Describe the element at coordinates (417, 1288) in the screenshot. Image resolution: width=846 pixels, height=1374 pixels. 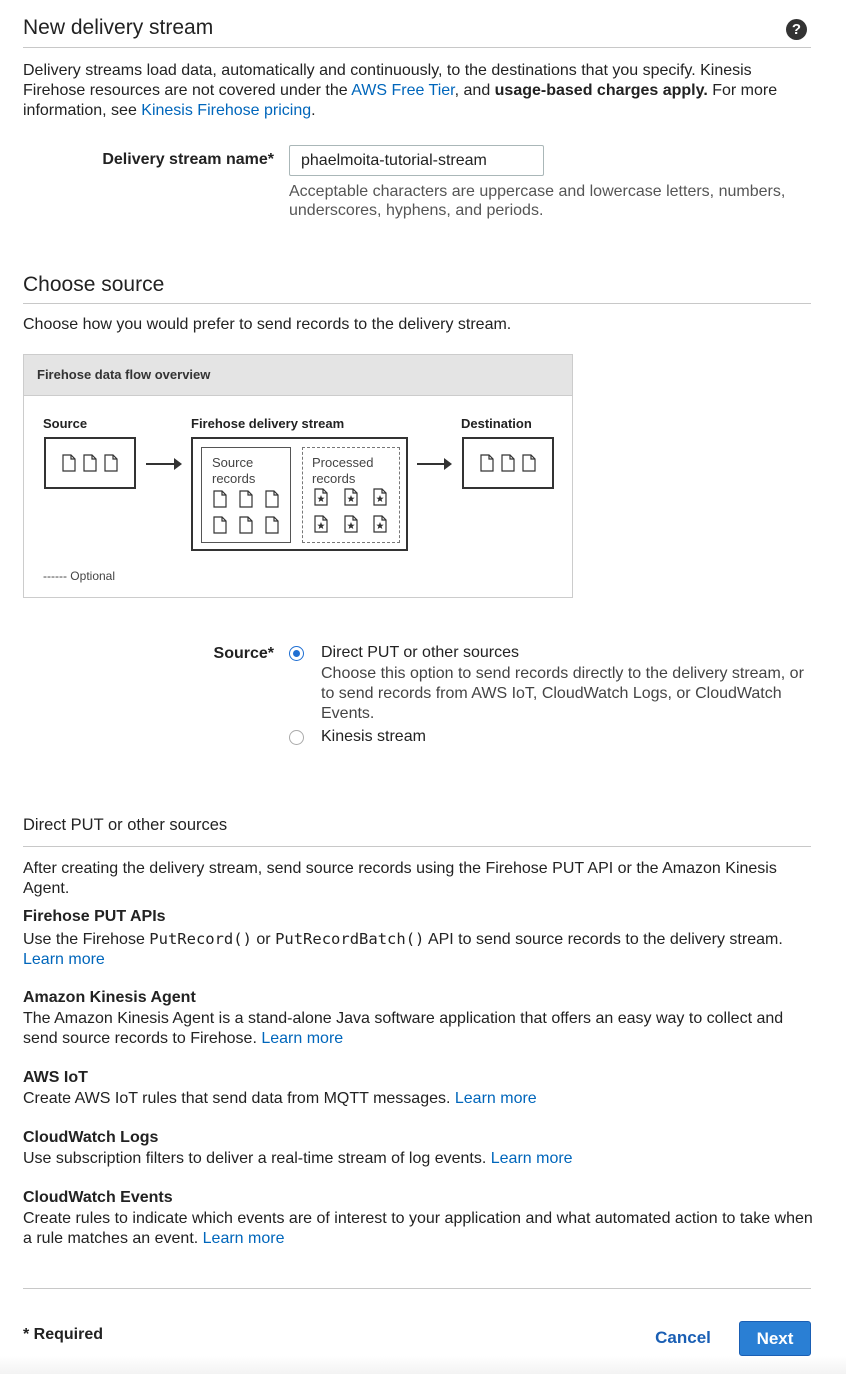
I see `footer-divider` at that location.